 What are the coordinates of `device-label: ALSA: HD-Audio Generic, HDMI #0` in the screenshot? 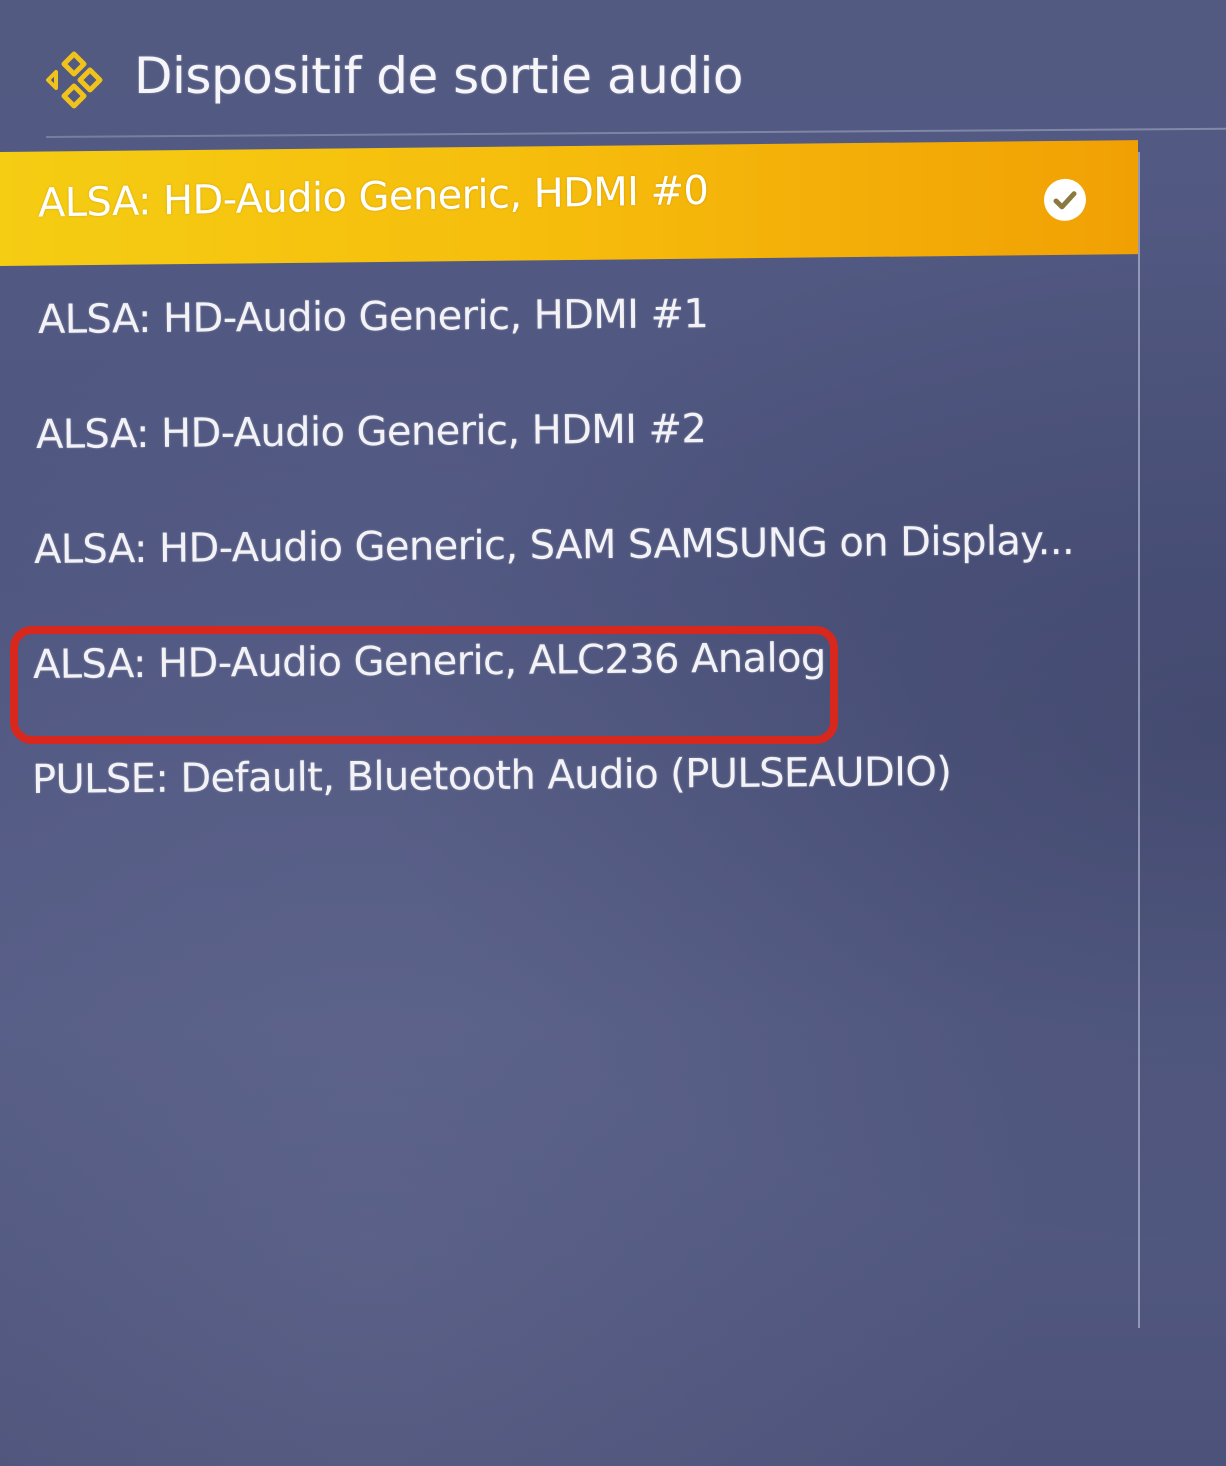 It's located at (373, 197).